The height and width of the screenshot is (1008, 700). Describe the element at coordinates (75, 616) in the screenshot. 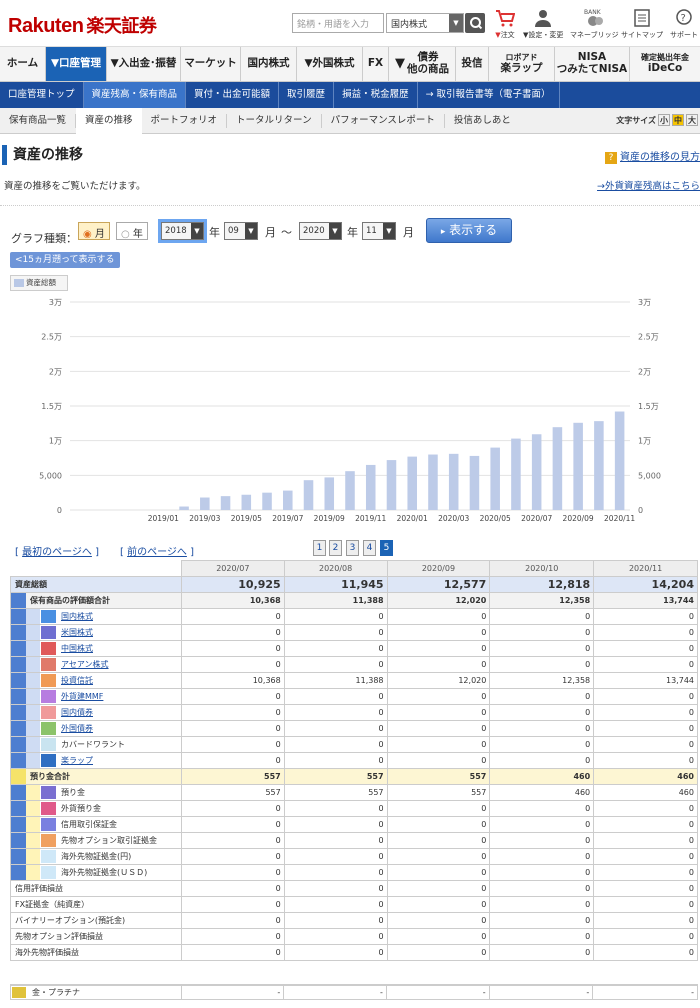

I see `row-label: 国内株式` at that location.